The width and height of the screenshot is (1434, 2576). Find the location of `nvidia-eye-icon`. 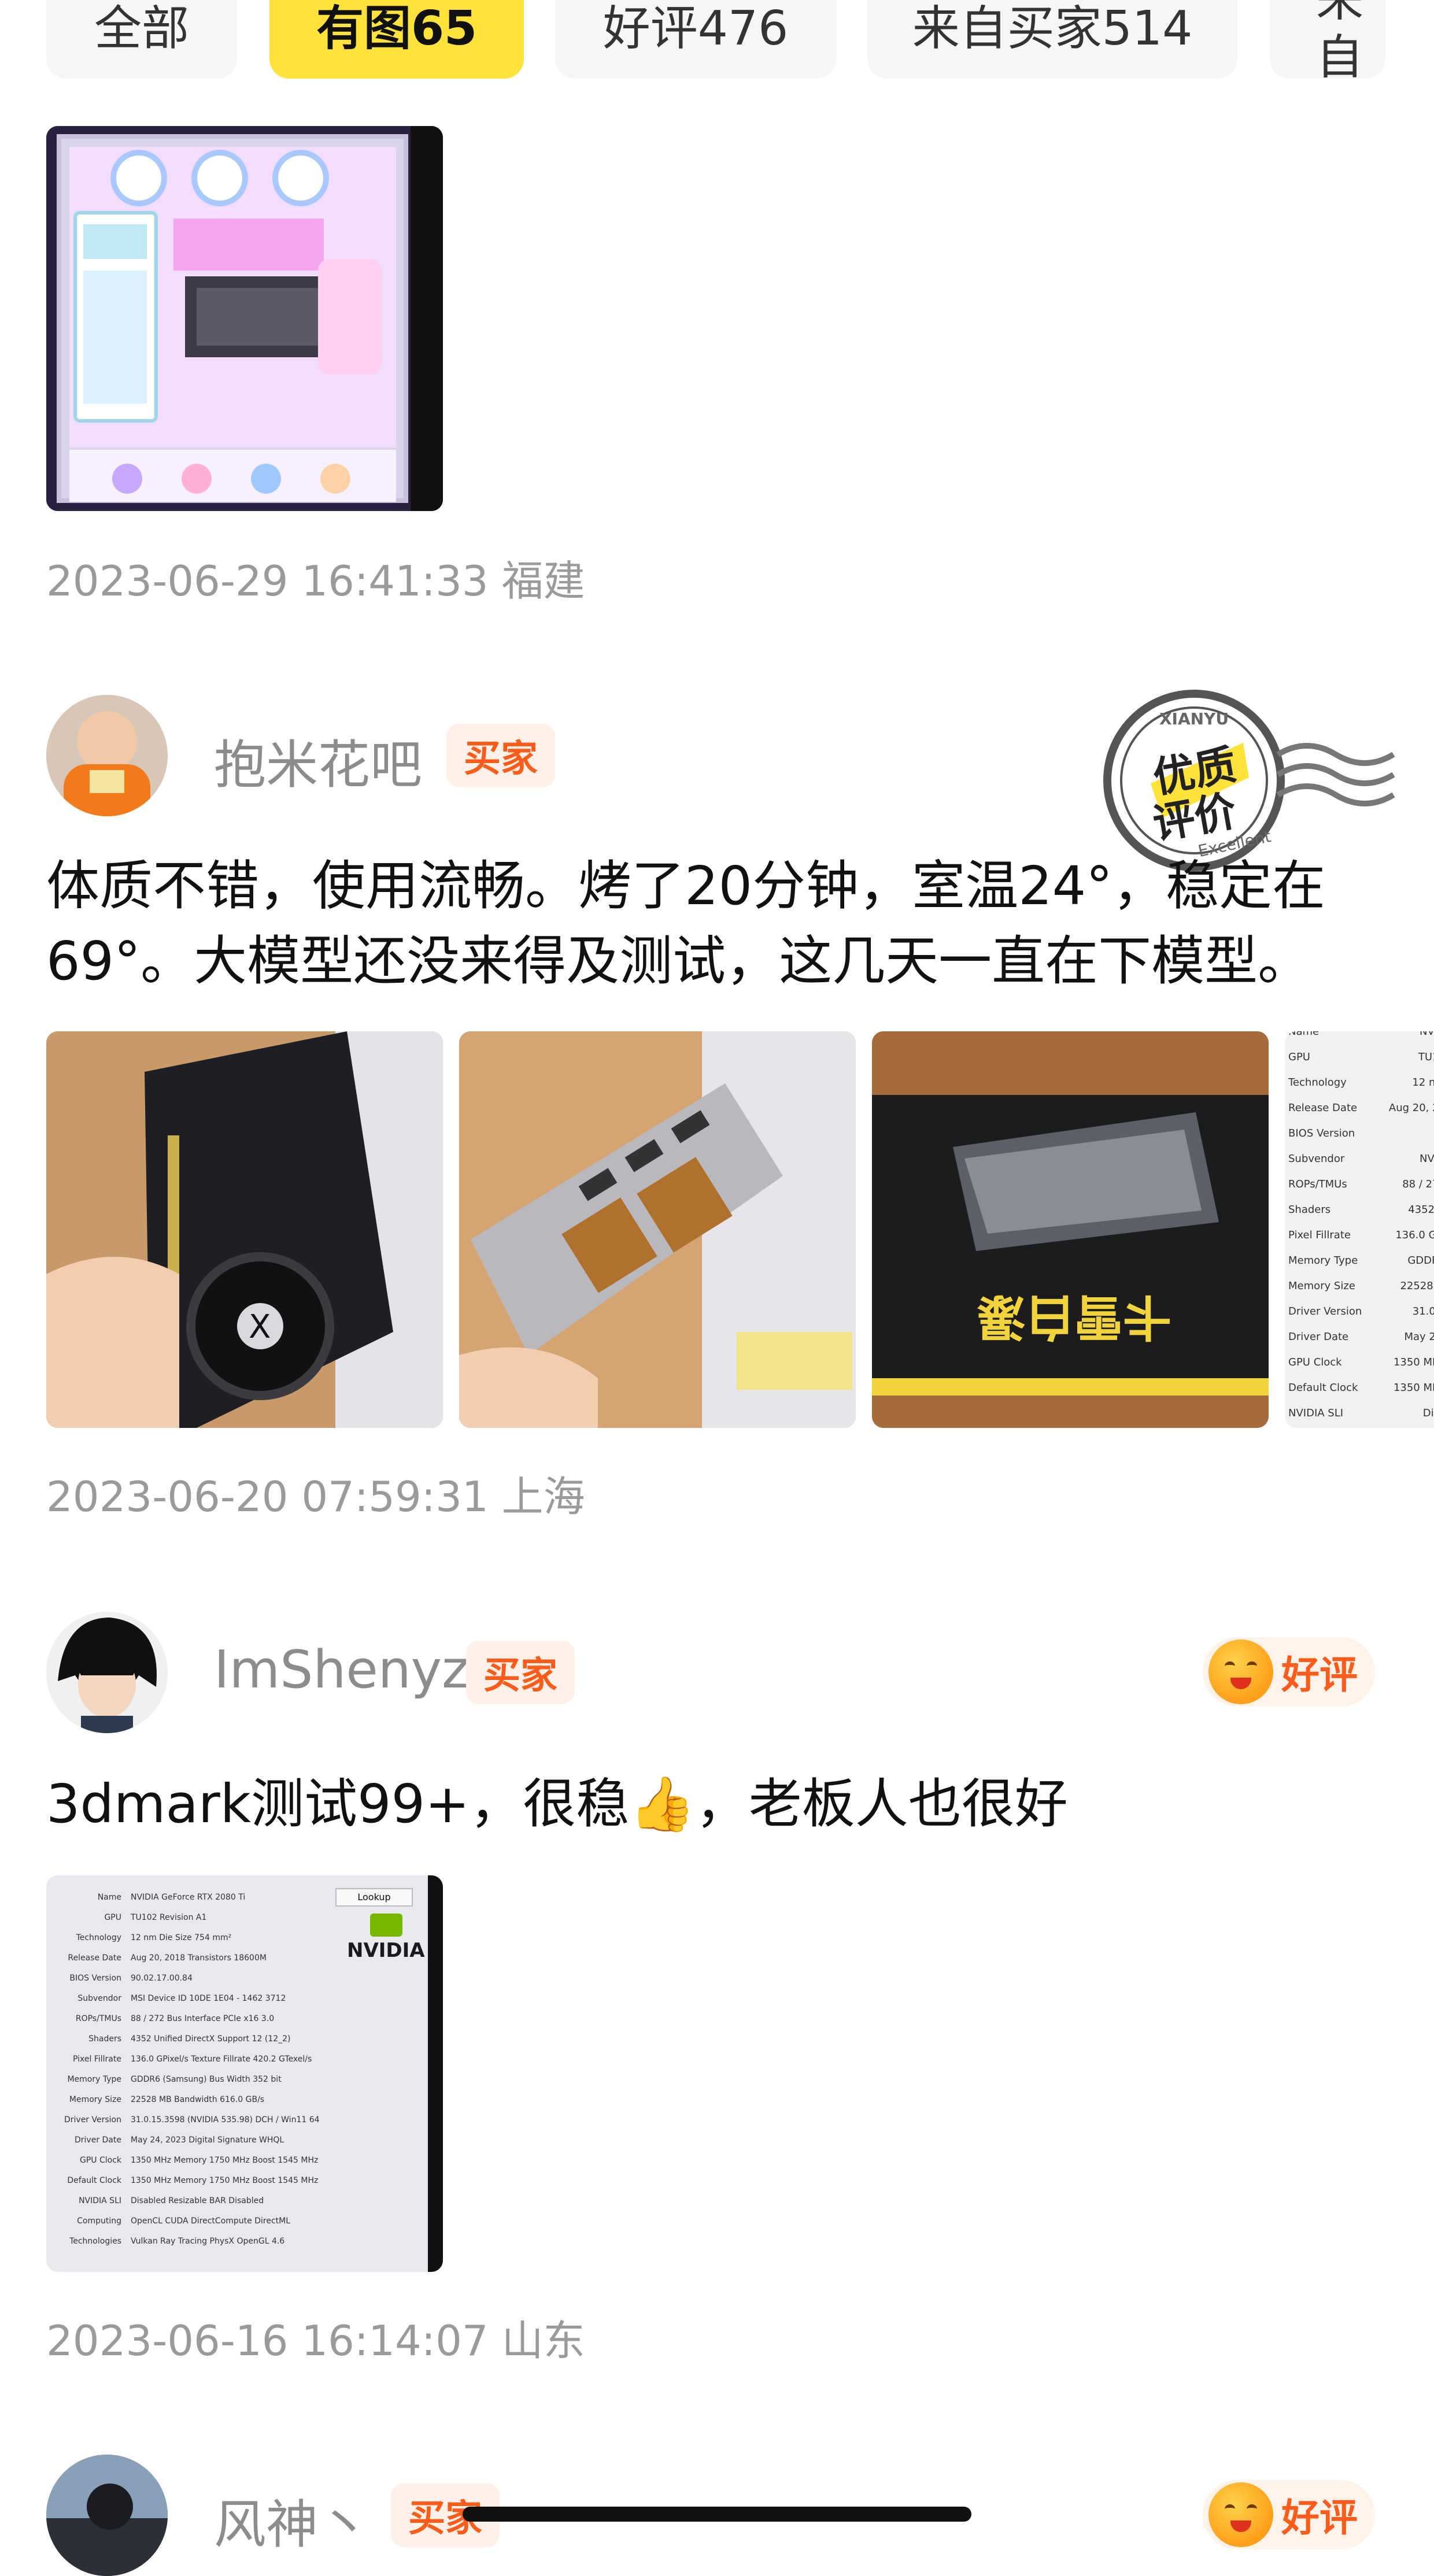

nvidia-eye-icon is located at coordinates (386, 1925).